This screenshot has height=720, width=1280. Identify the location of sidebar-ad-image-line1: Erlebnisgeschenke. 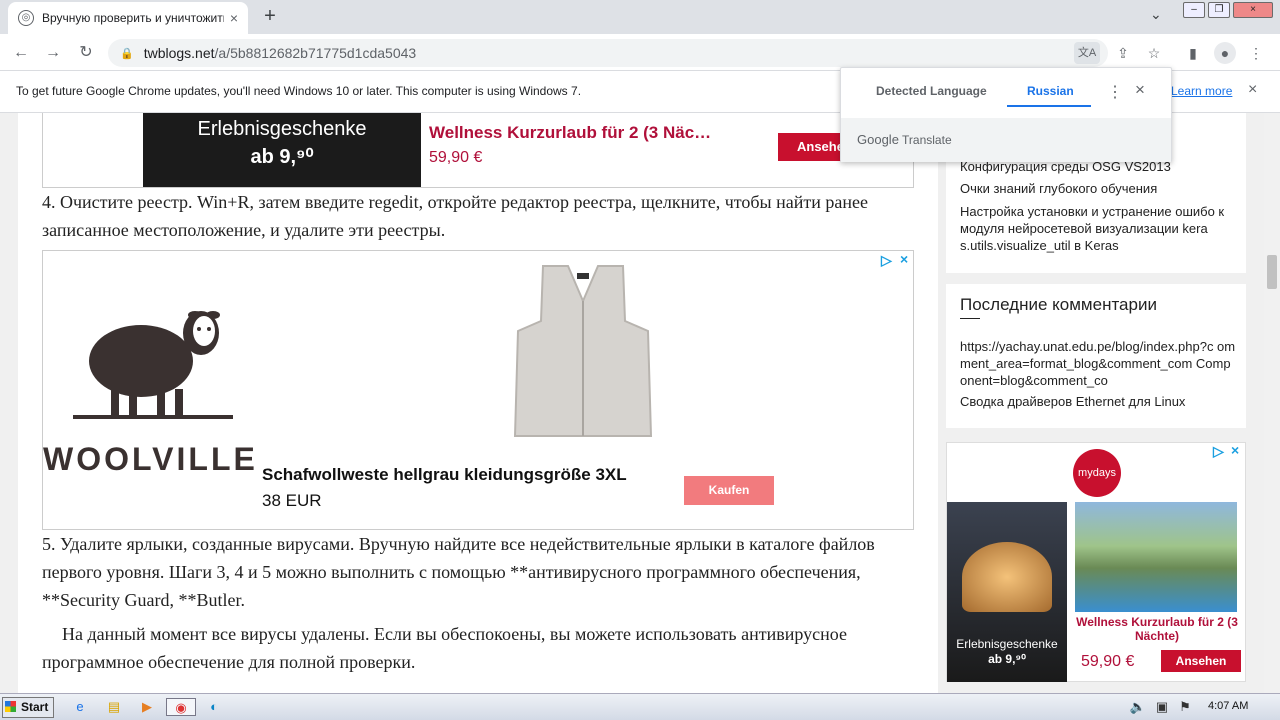
(1007, 644).